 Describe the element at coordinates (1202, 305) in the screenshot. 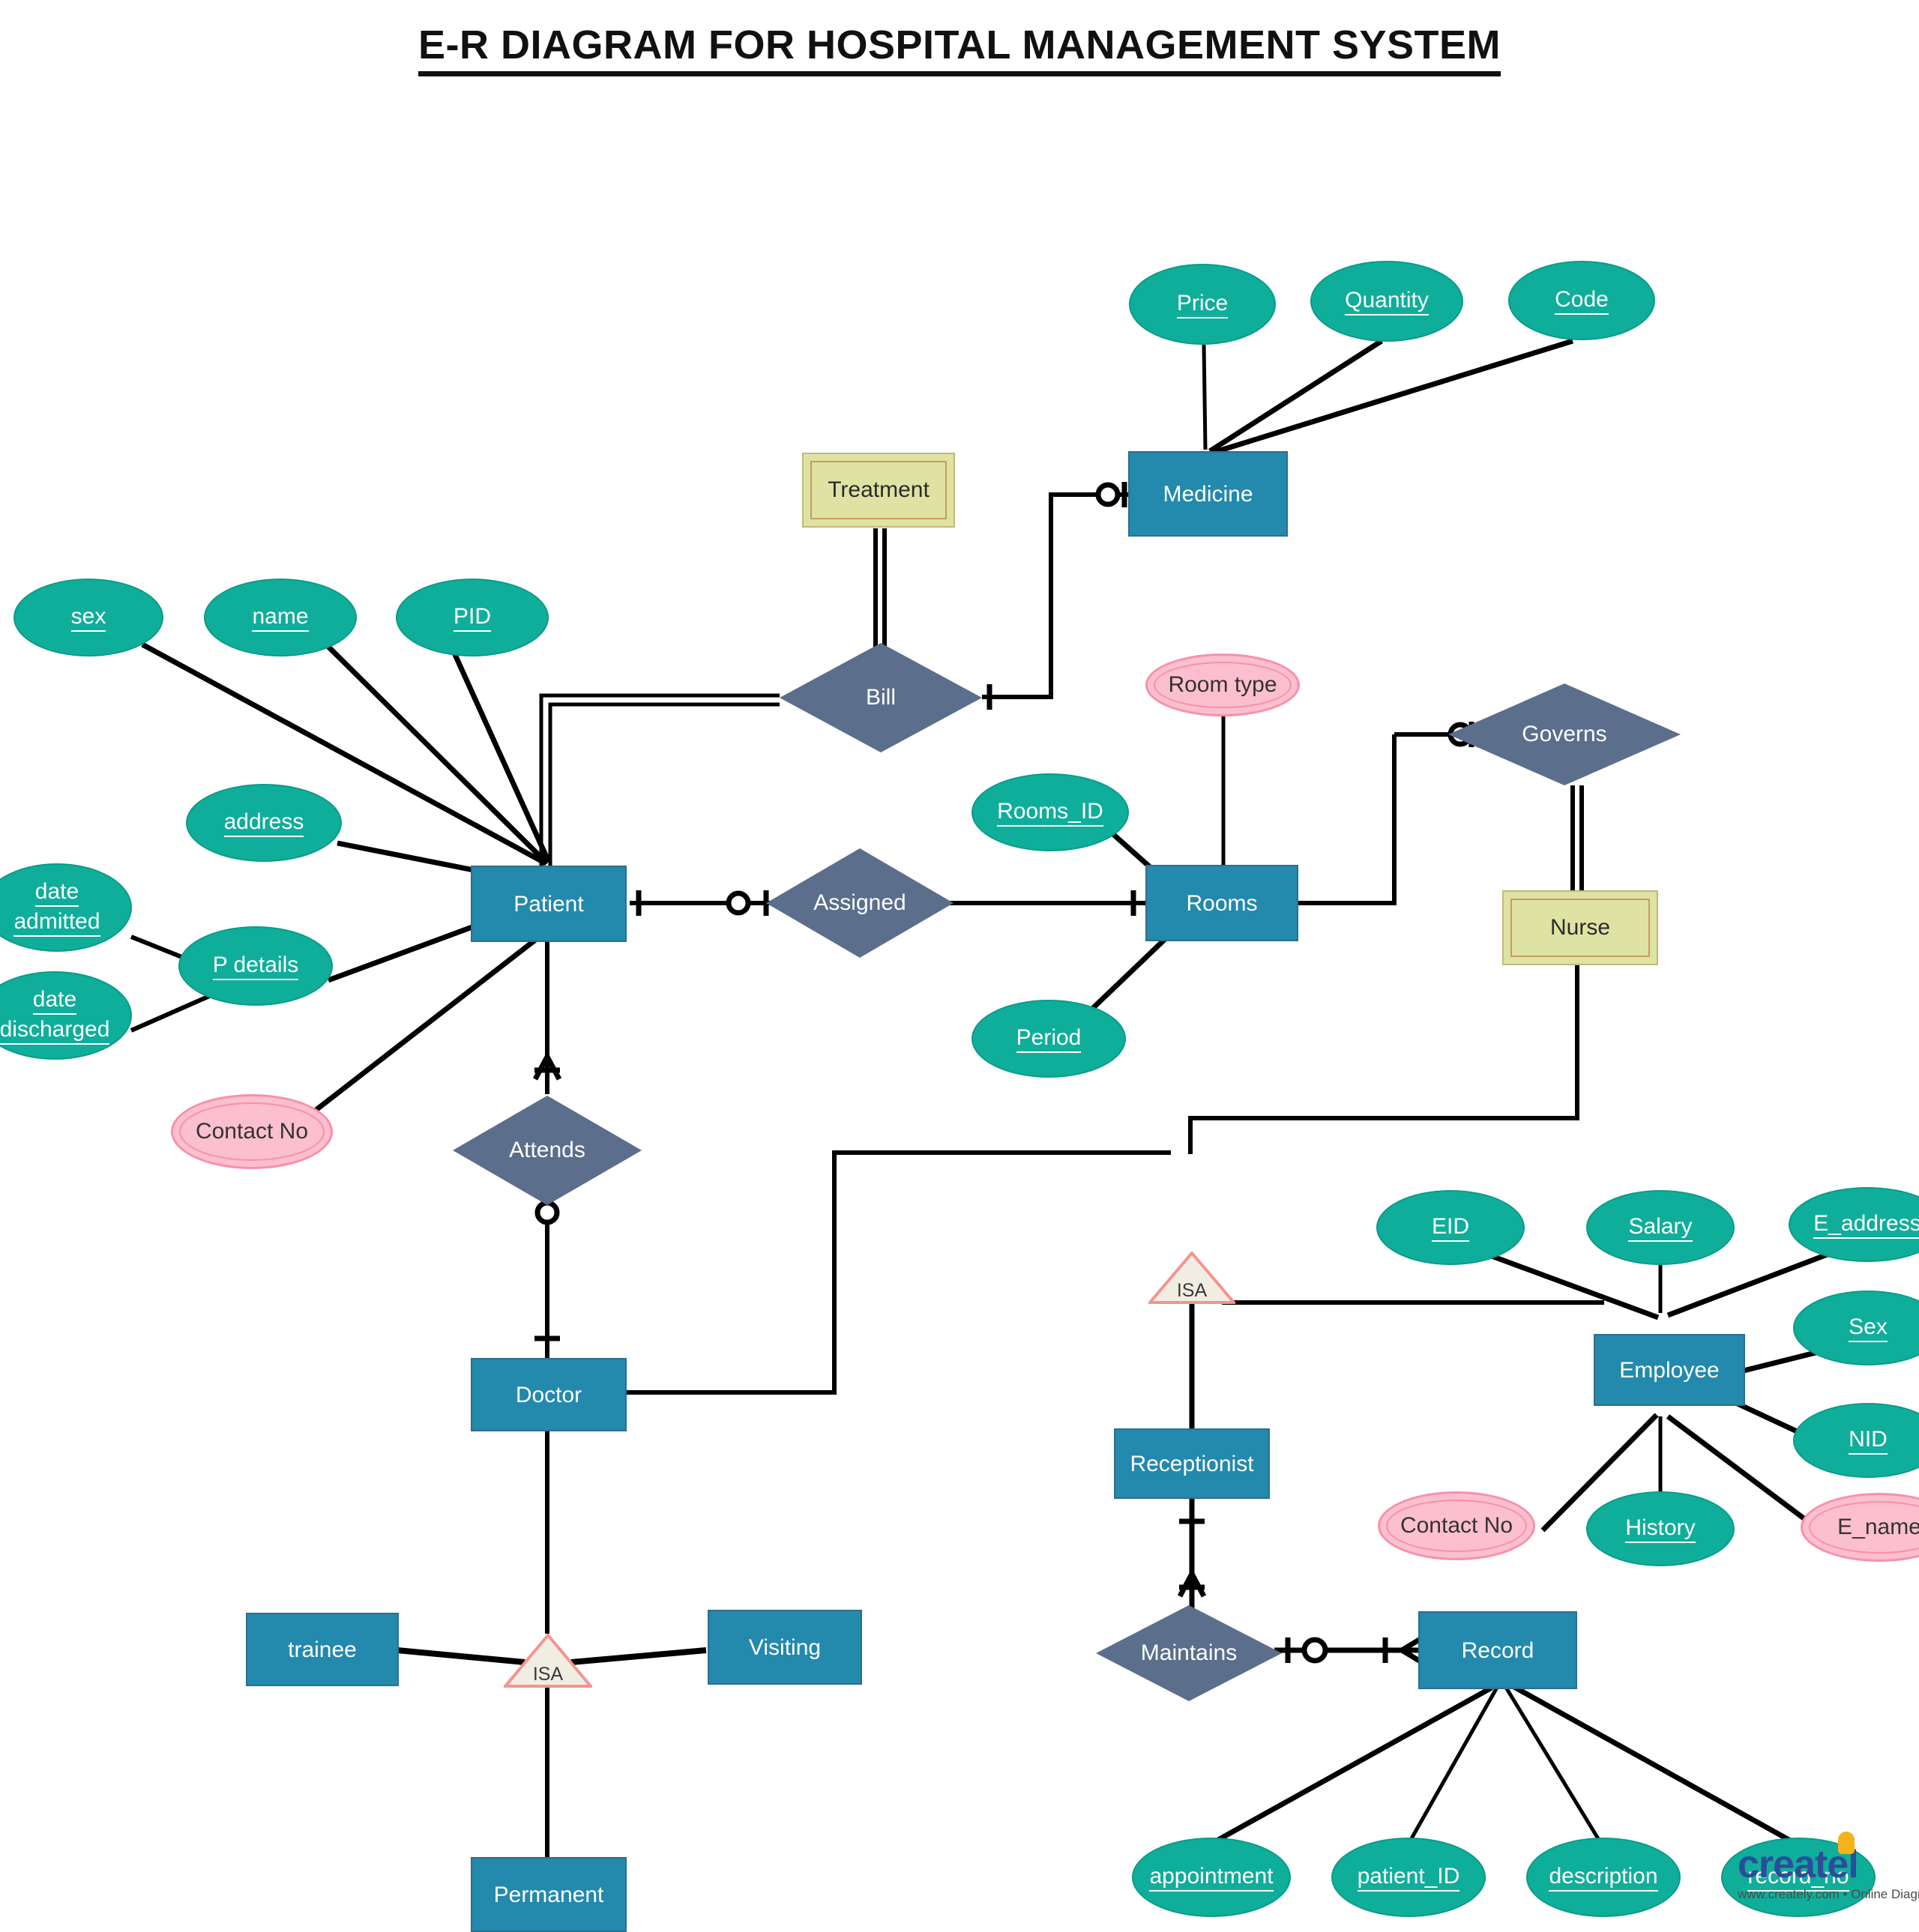

I see `attribute-price: Price` at that location.